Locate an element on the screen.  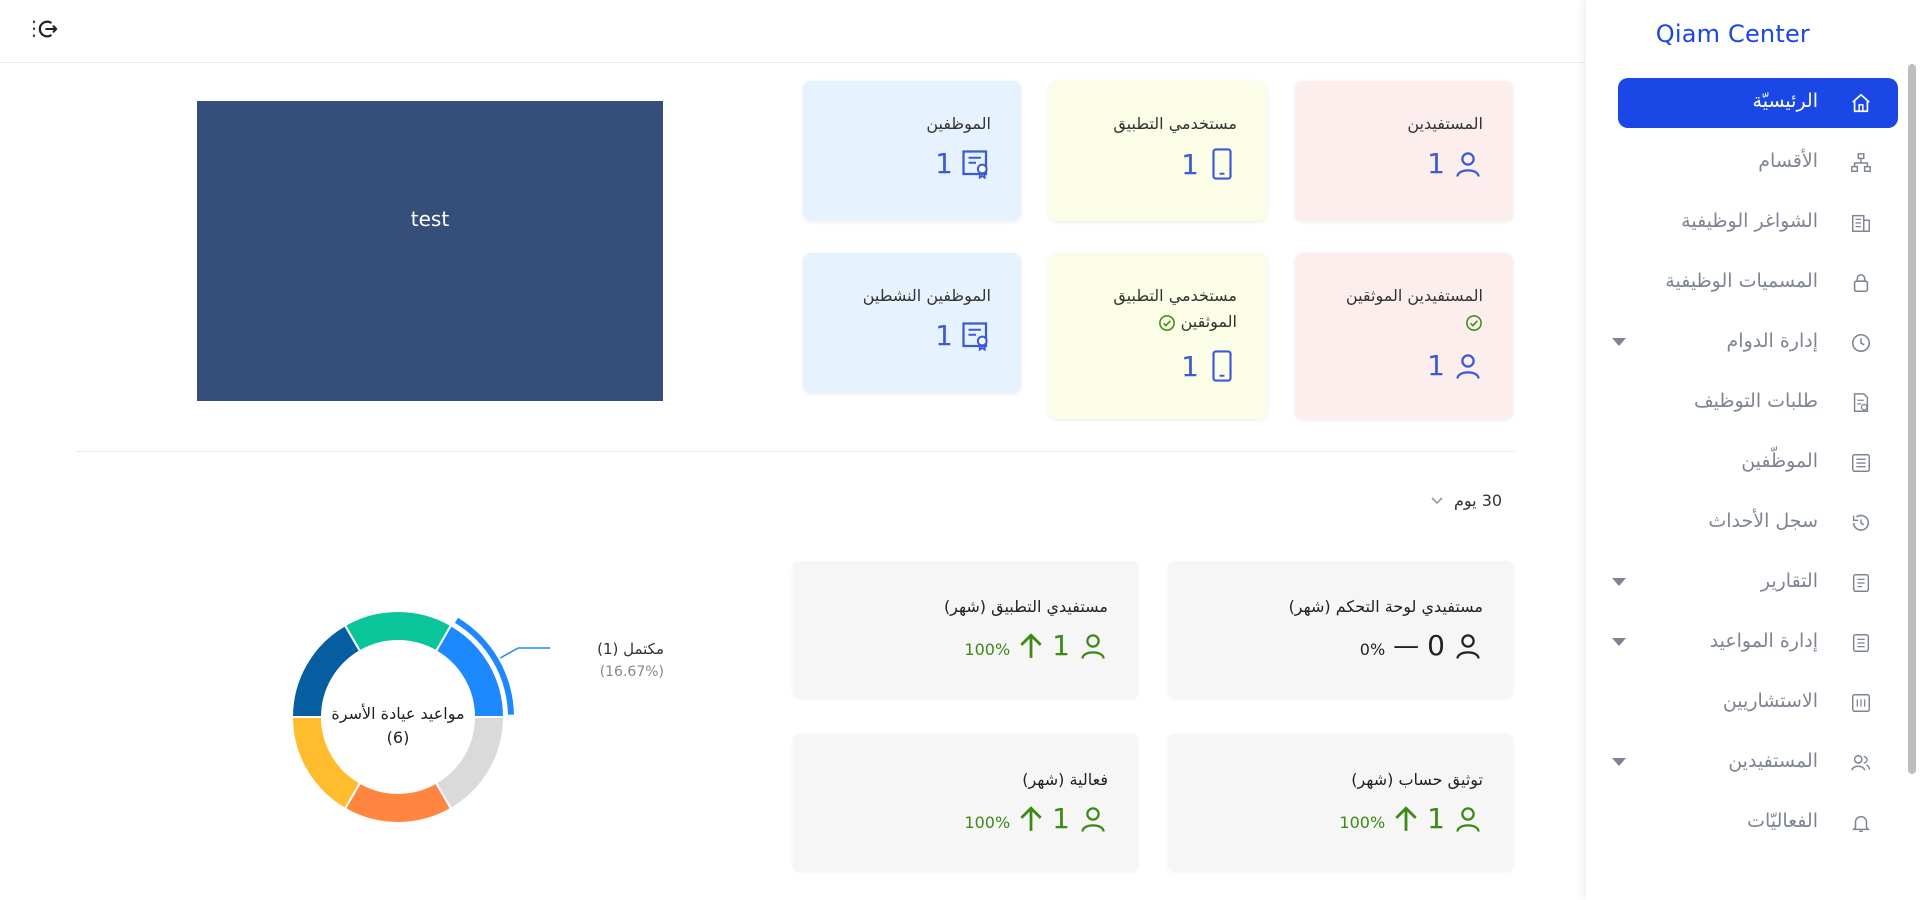
logout-icon is located at coordinates (48, 29).